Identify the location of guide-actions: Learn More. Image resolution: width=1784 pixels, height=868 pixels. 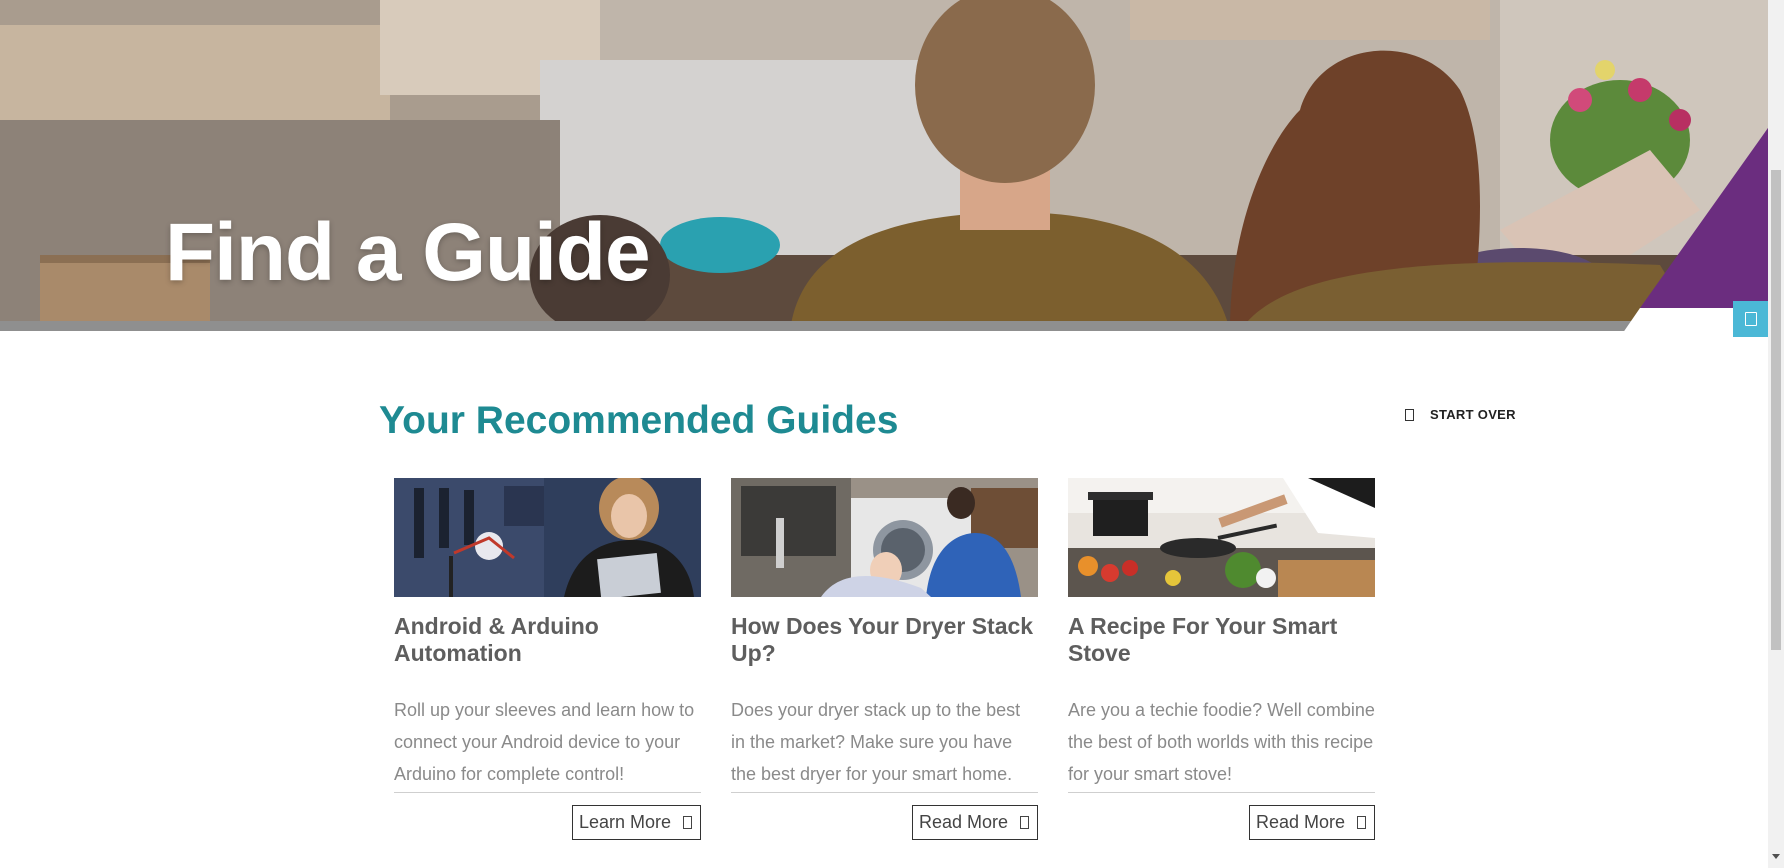
(547, 822).